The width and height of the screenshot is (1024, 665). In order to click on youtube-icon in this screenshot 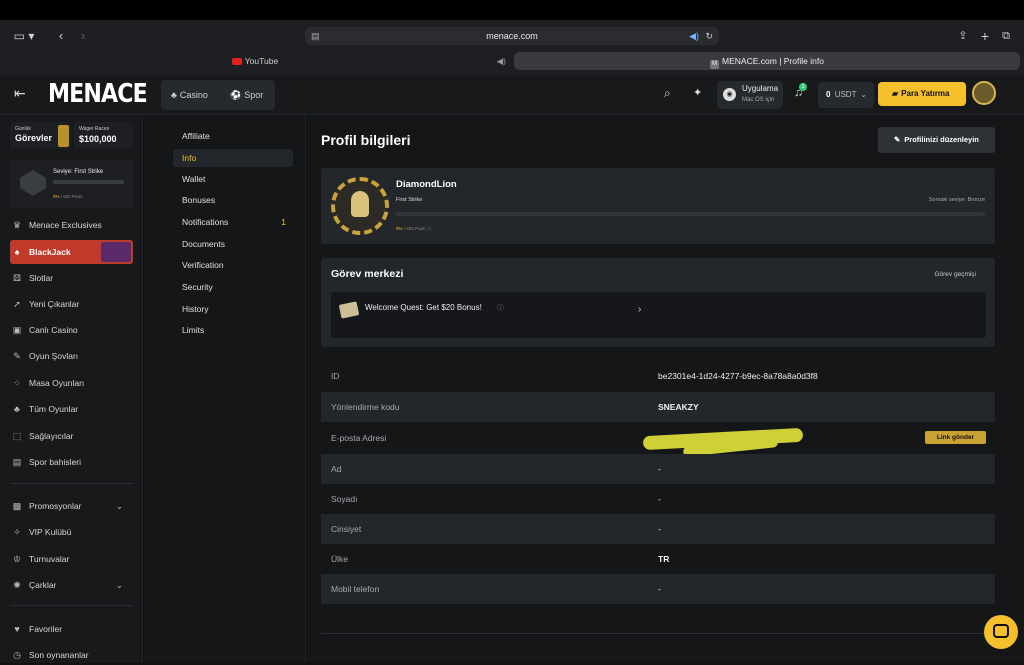, I will do `click(236, 61)`.